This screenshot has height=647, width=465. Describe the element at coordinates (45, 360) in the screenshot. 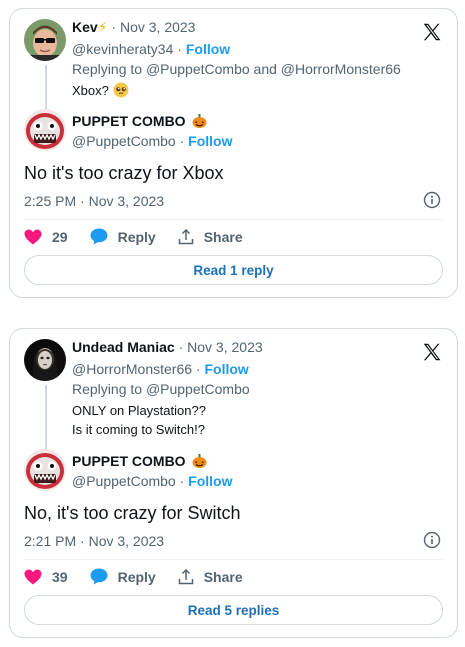

I see `avatar-undead-maniac` at that location.